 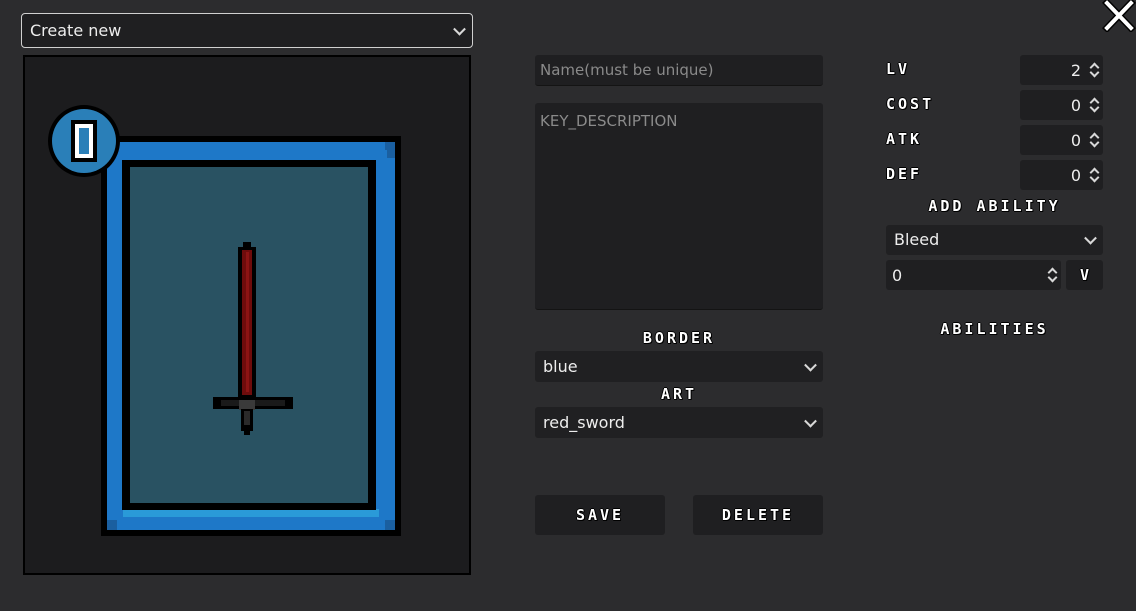 I want to click on name-placeholder: Name(must be unique), so click(x=627, y=70).